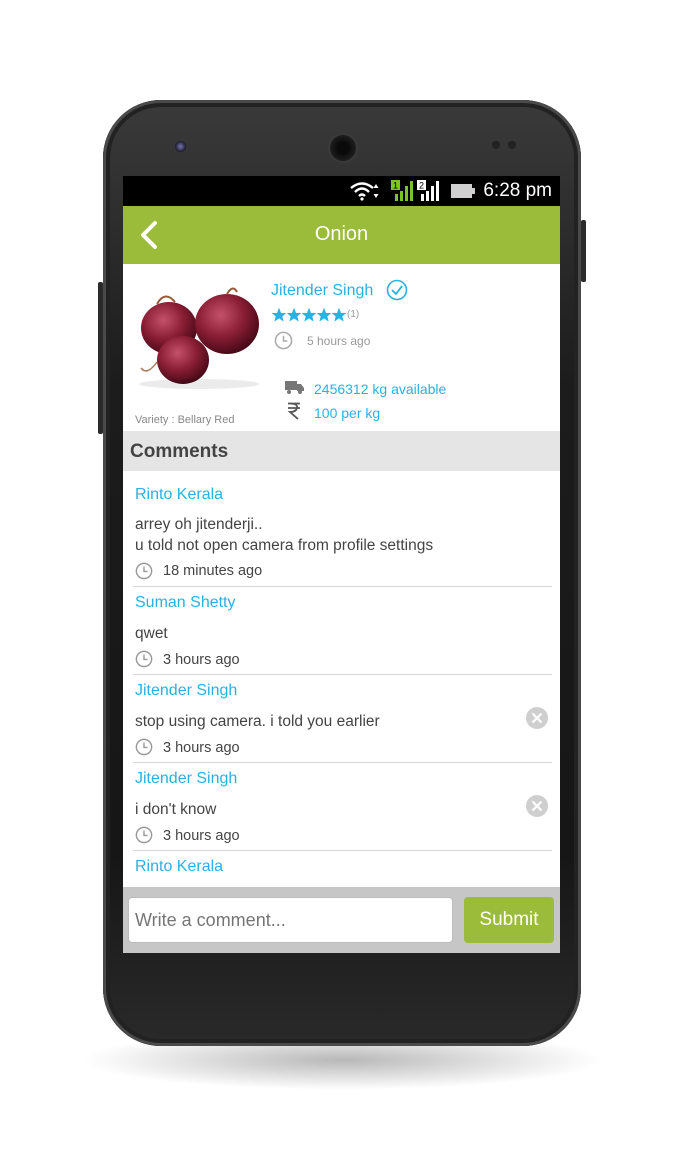 The height and width of the screenshot is (1156, 684). What do you see at coordinates (341, 191) in the screenshot?
I see `status-bar: 1 2 6:28 pm` at bounding box center [341, 191].